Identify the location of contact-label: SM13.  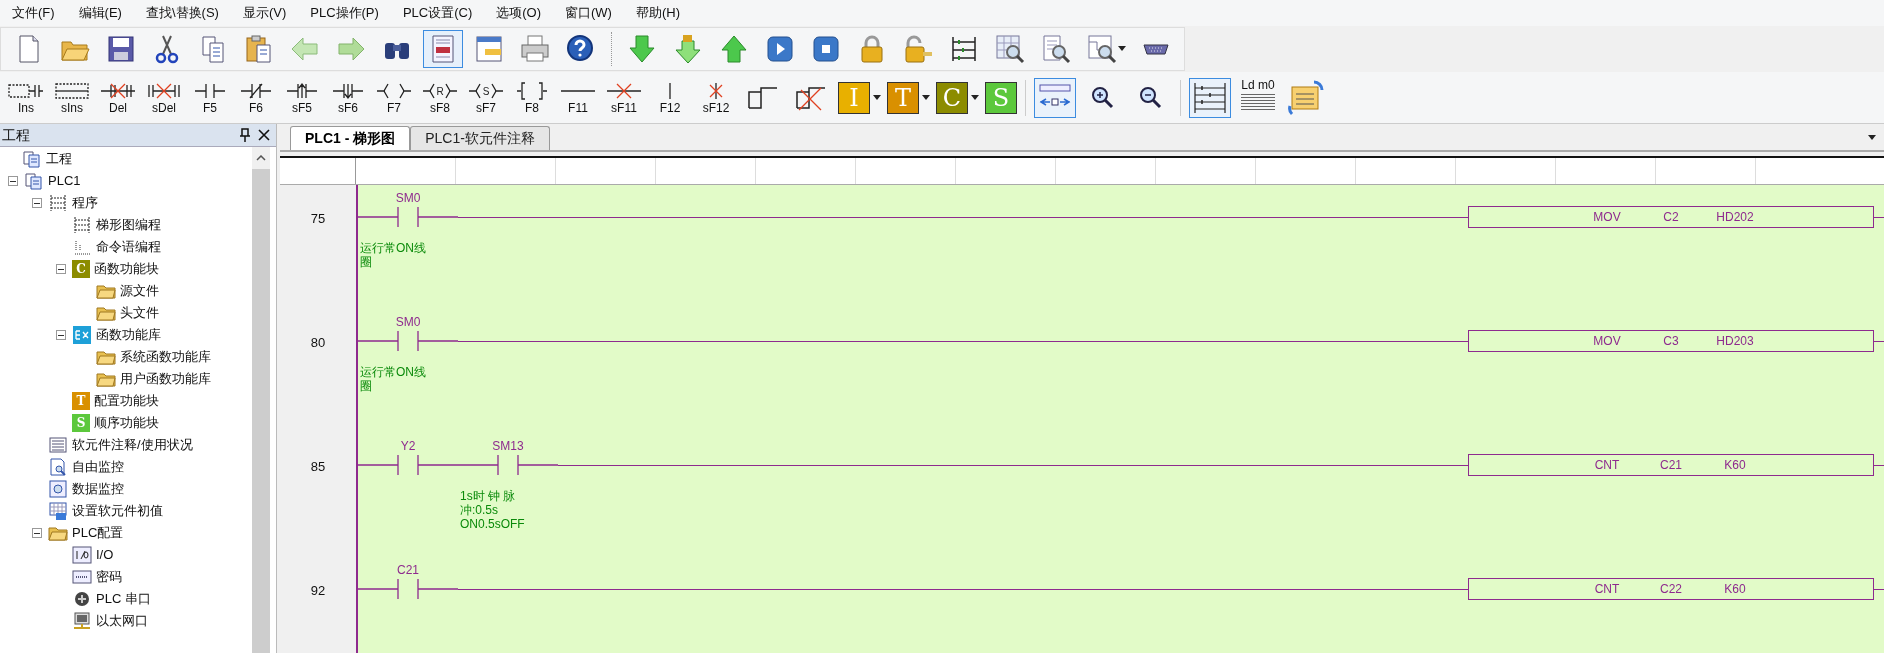
(508, 446).